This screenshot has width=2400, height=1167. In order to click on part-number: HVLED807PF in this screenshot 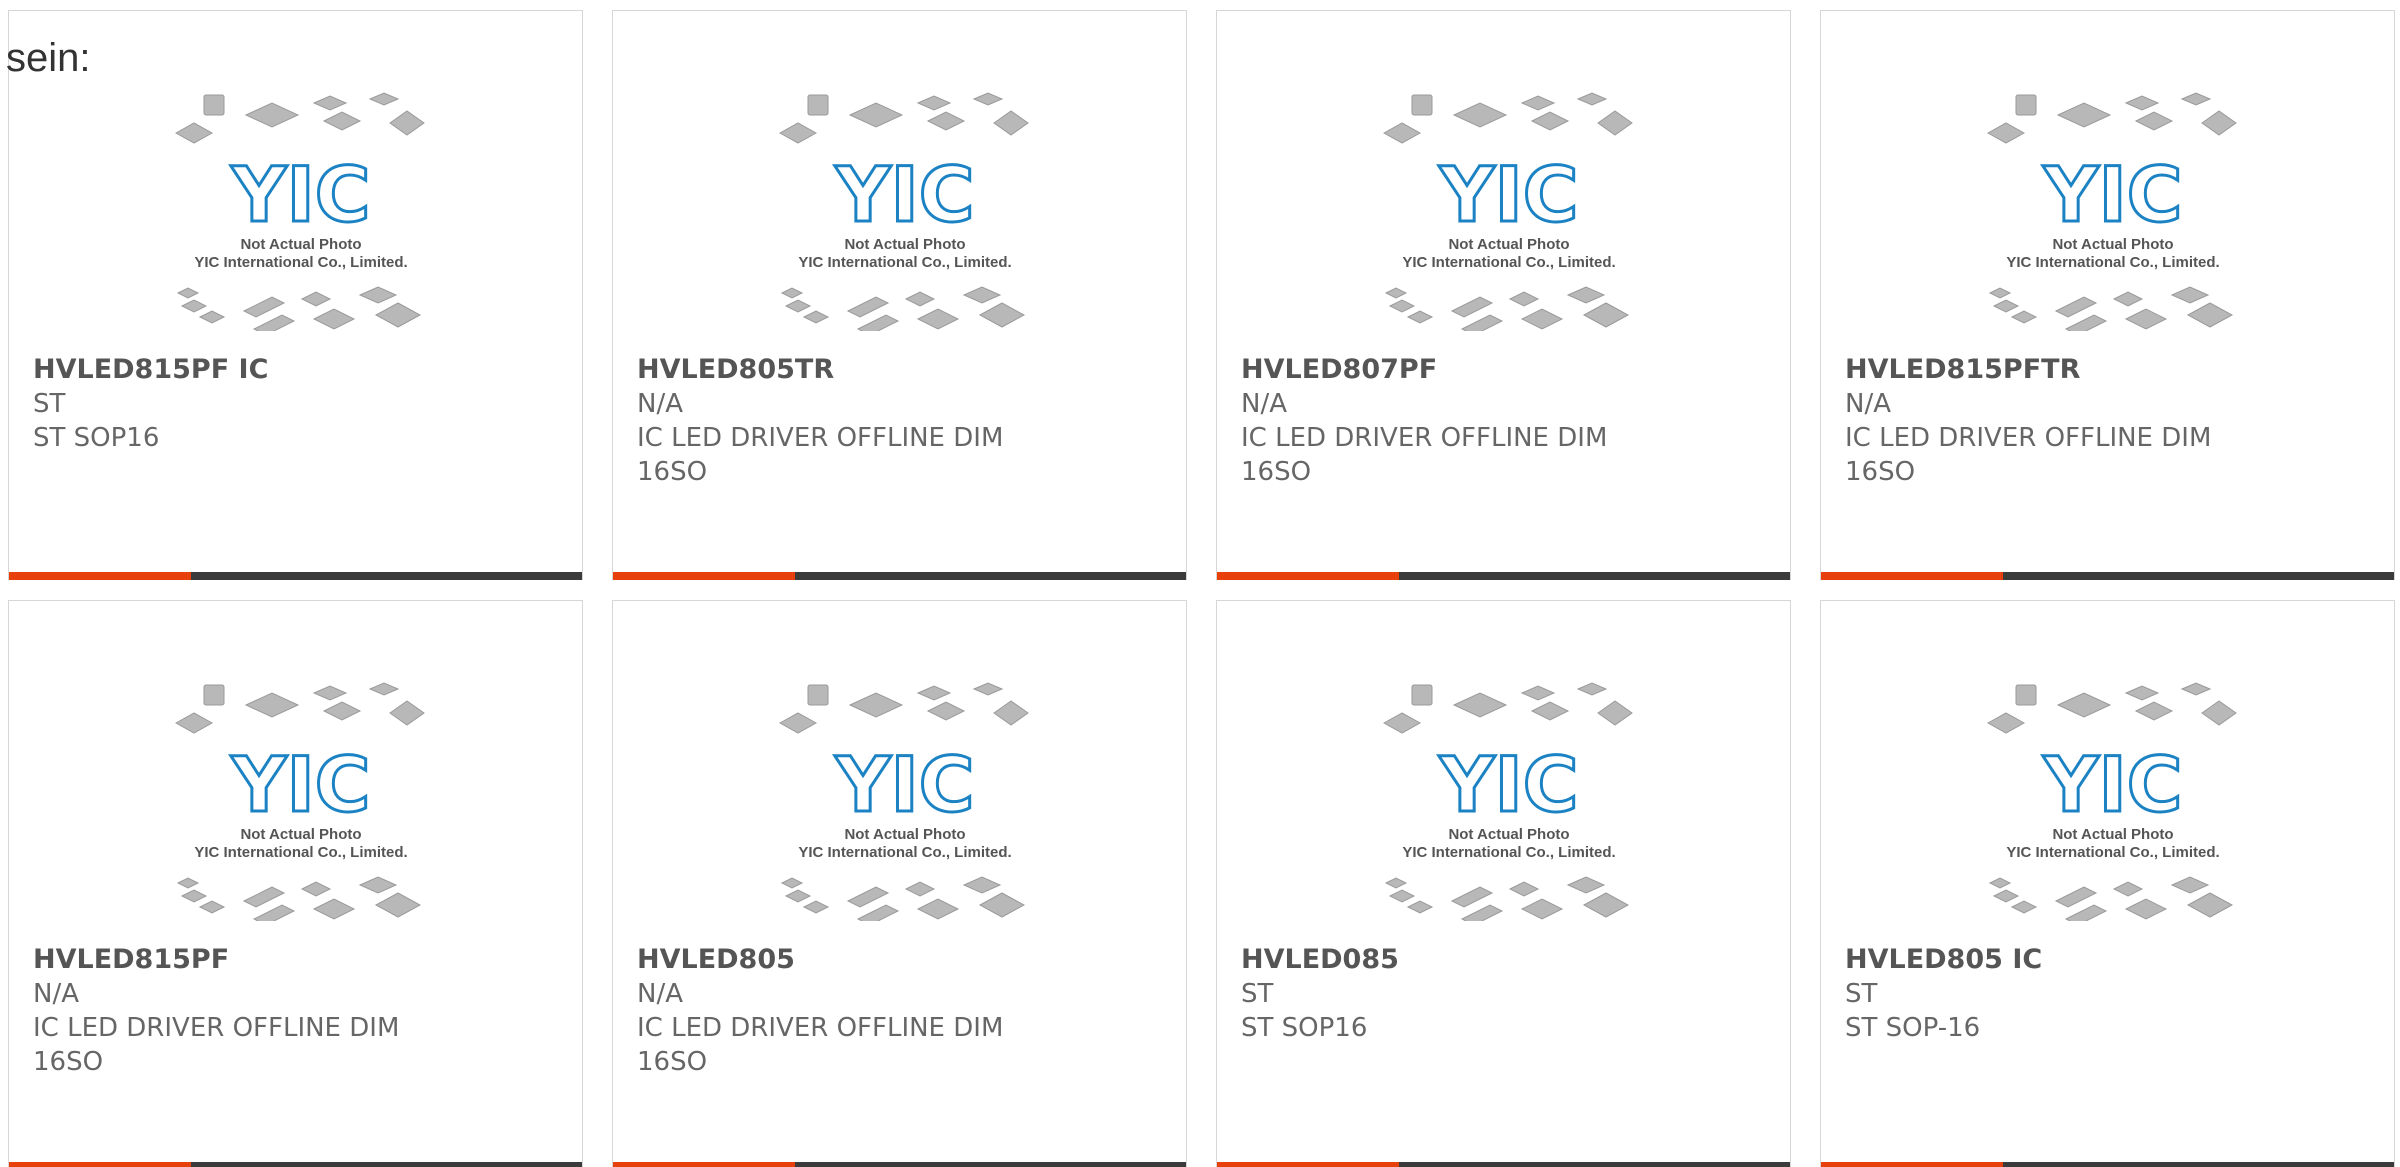, I will do `click(1505, 370)`.